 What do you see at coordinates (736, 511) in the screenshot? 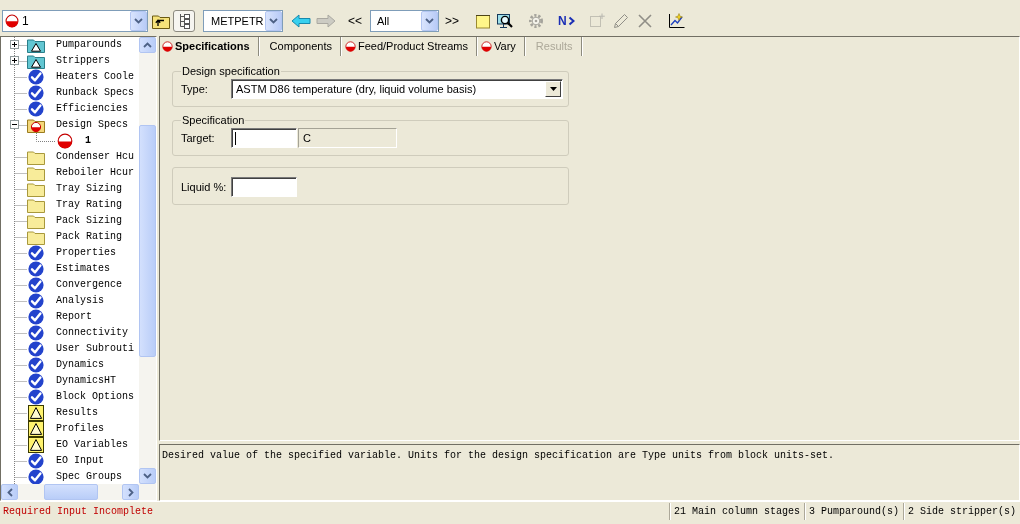
I see `status-pane: 21 Main column stages` at bounding box center [736, 511].